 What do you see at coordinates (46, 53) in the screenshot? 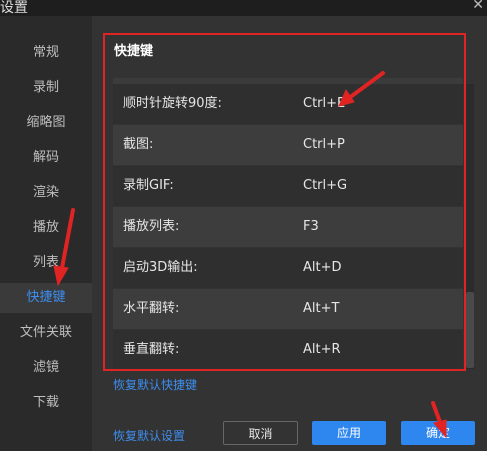
I see `sidebar-item-general: 常规` at bounding box center [46, 53].